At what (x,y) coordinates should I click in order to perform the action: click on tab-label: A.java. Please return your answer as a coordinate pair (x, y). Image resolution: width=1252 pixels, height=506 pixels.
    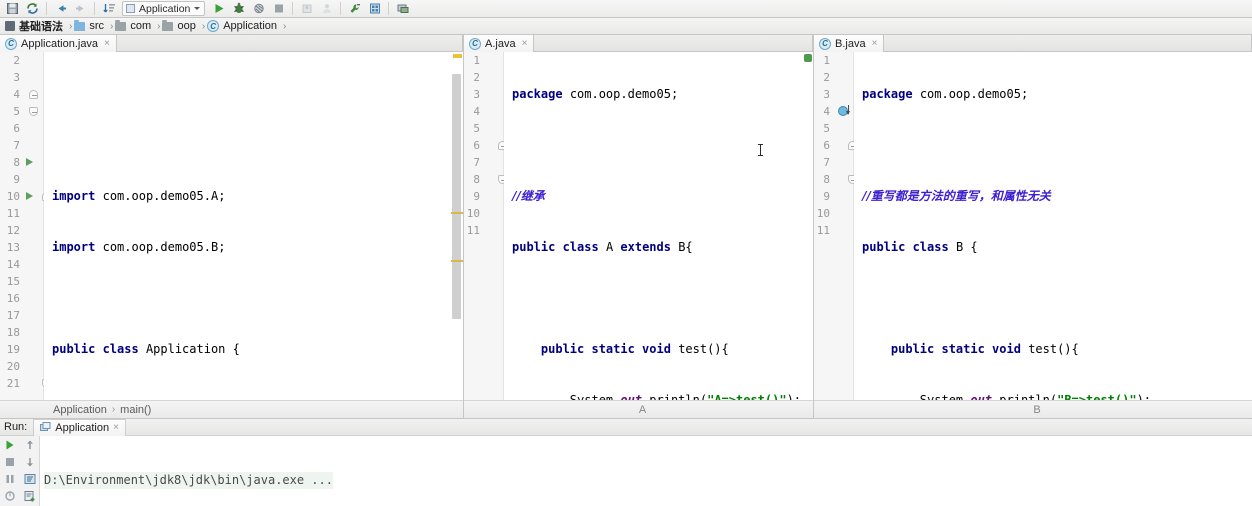
    Looking at the image, I should click on (500, 43).